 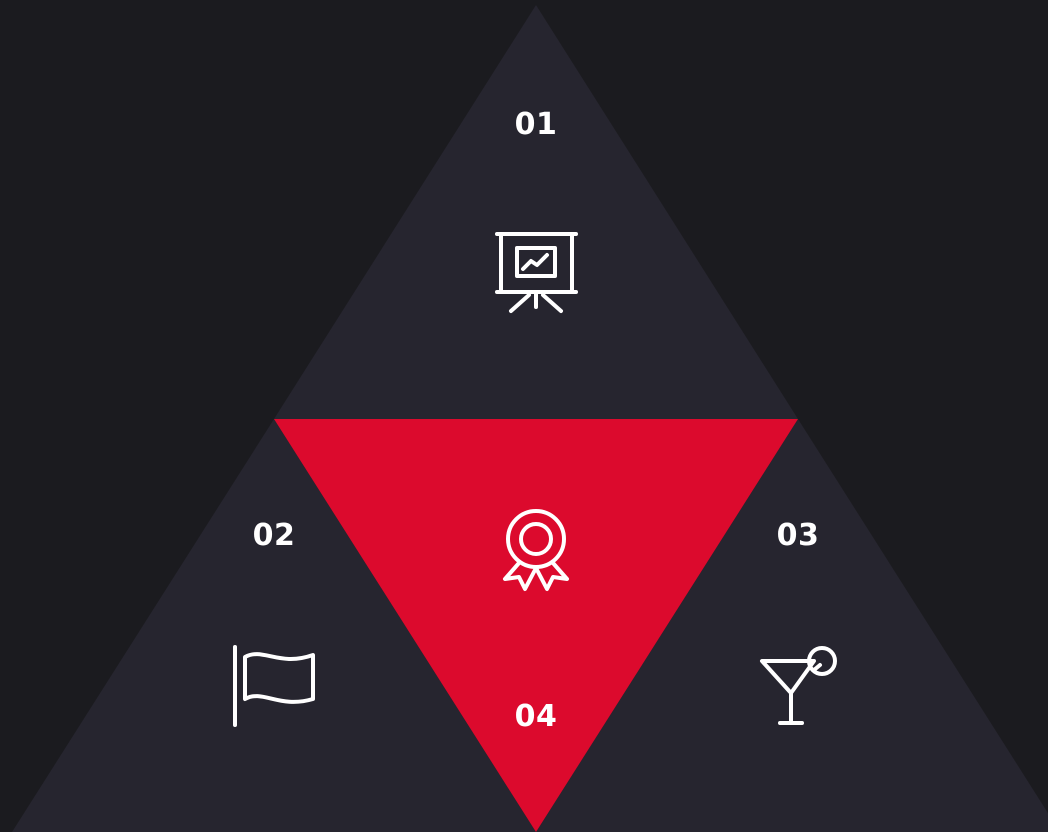 I want to click on cocktail-glass-icon, so click(x=800, y=687).